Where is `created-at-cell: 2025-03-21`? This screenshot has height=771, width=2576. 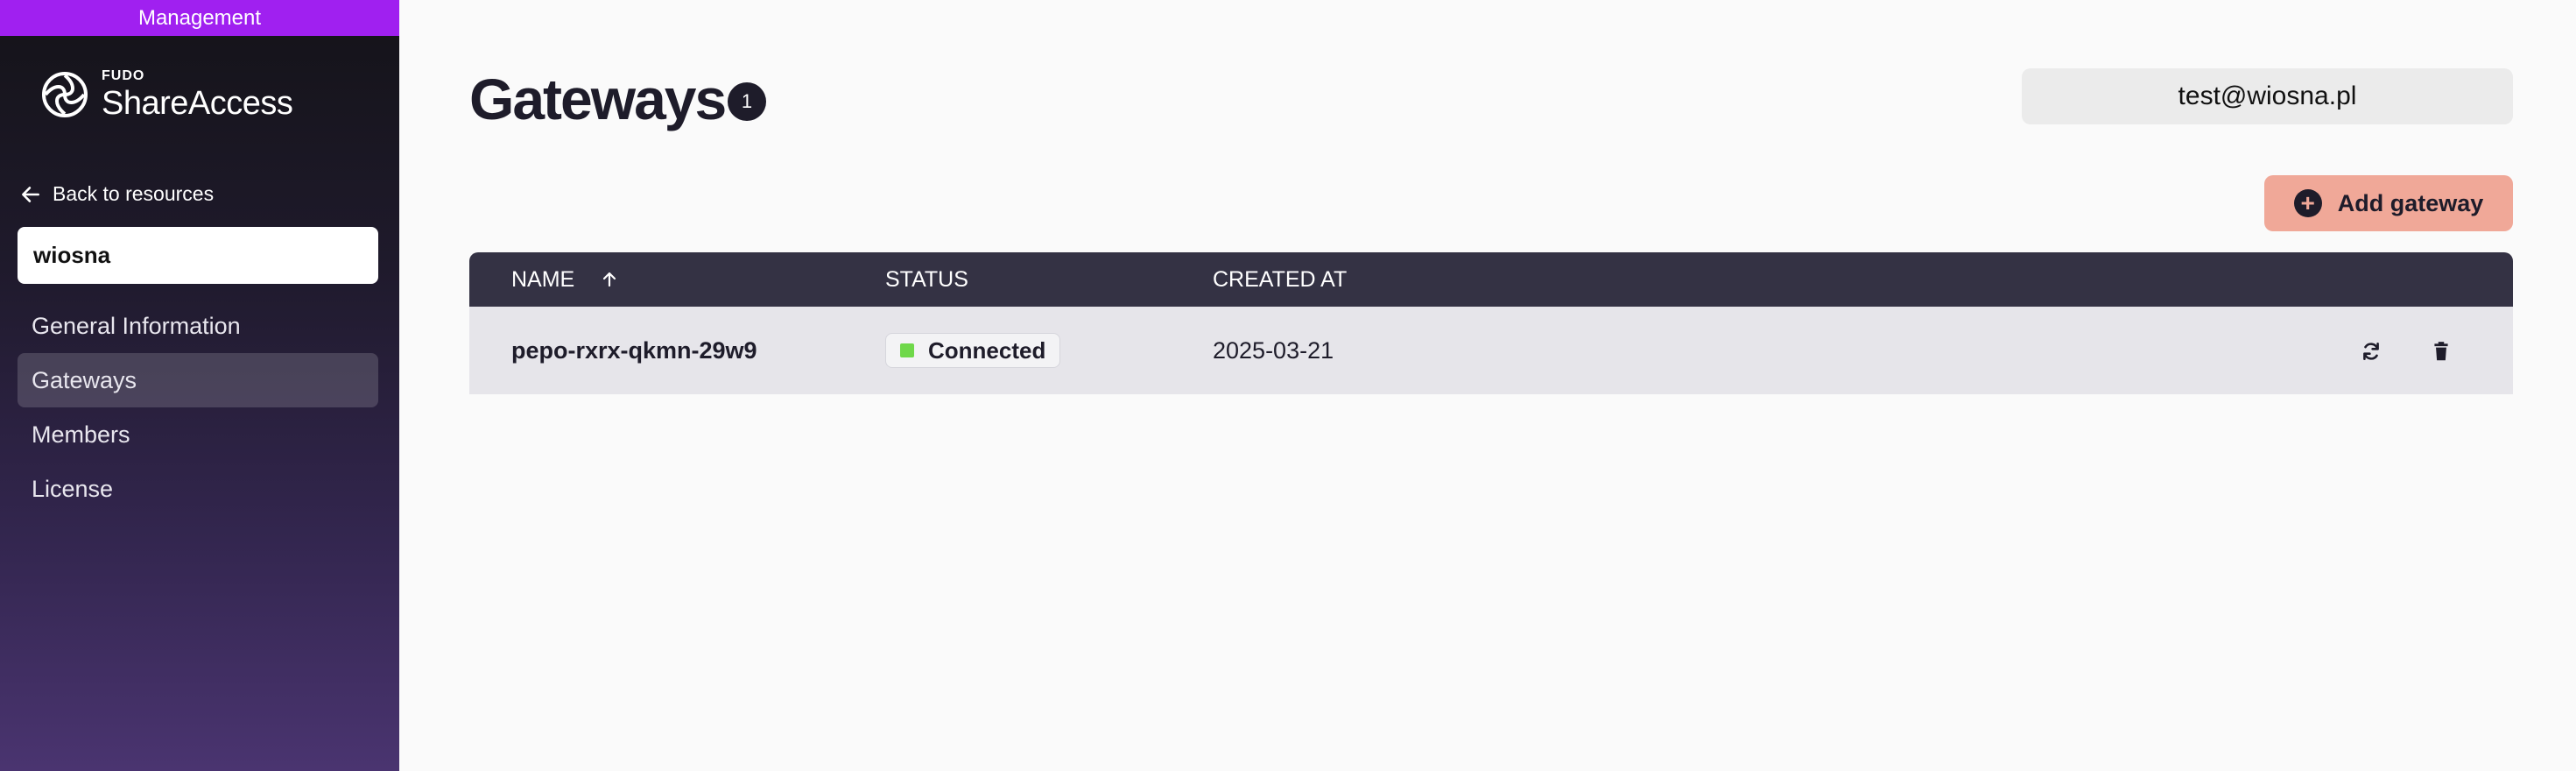 created-at-cell: 2025-03-21 is located at coordinates (1273, 350).